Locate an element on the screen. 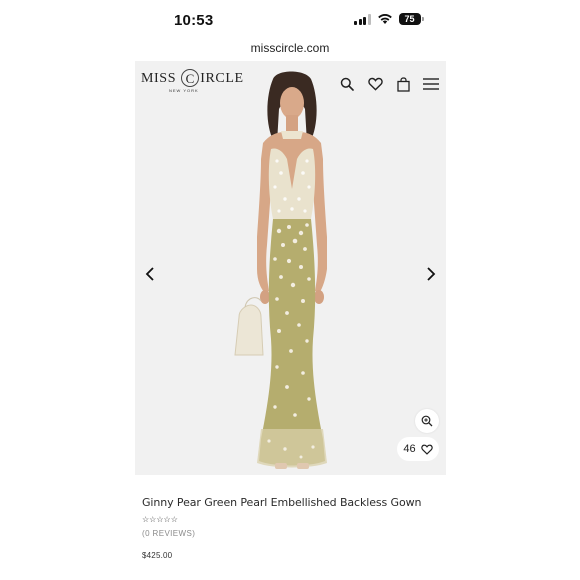 This screenshot has width=580, height=580. wifi-icon is located at coordinates (384, 18).